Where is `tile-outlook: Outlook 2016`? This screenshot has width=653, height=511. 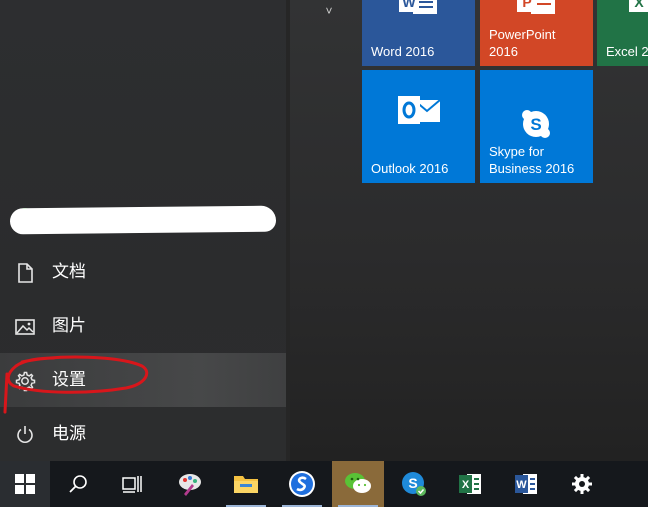
tile-outlook: Outlook 2016 is located at coordinates (418, 126).